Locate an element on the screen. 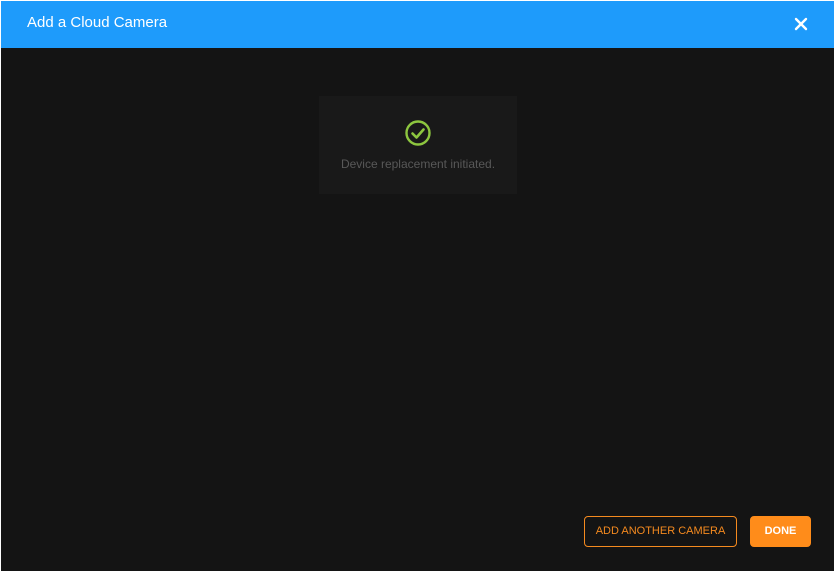 This screenshot has height=573, width=836. dialog-header: Add a Cloud Camera is located at coordinates (417, 24).